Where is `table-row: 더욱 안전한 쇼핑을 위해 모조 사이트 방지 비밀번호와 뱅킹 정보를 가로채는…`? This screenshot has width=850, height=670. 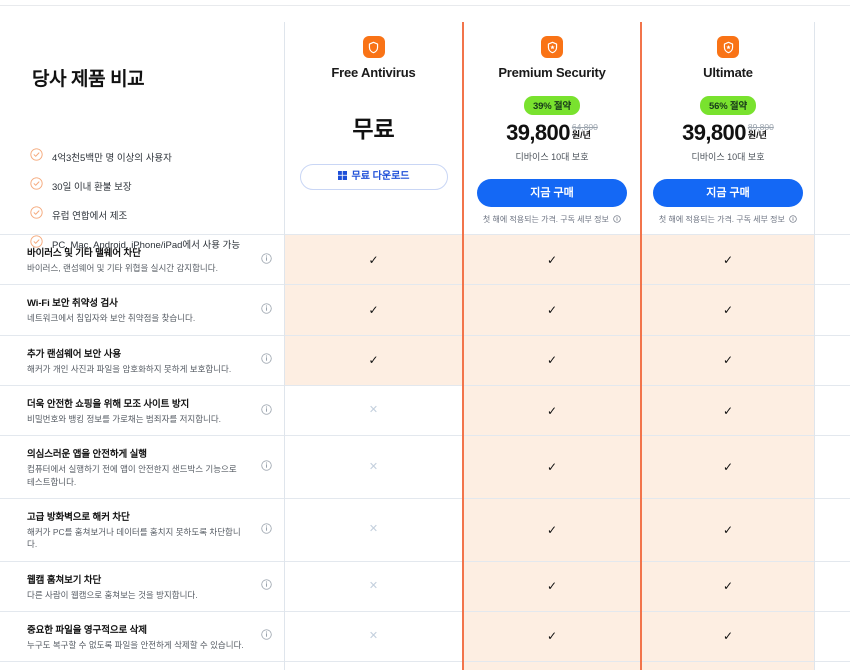 table-row: 더욱 안전한 쇼핑을 위해 모조 사이트 방지 비밀번호와 뱅킹 정보를 가로채는… is located at coordinates (425, 410).